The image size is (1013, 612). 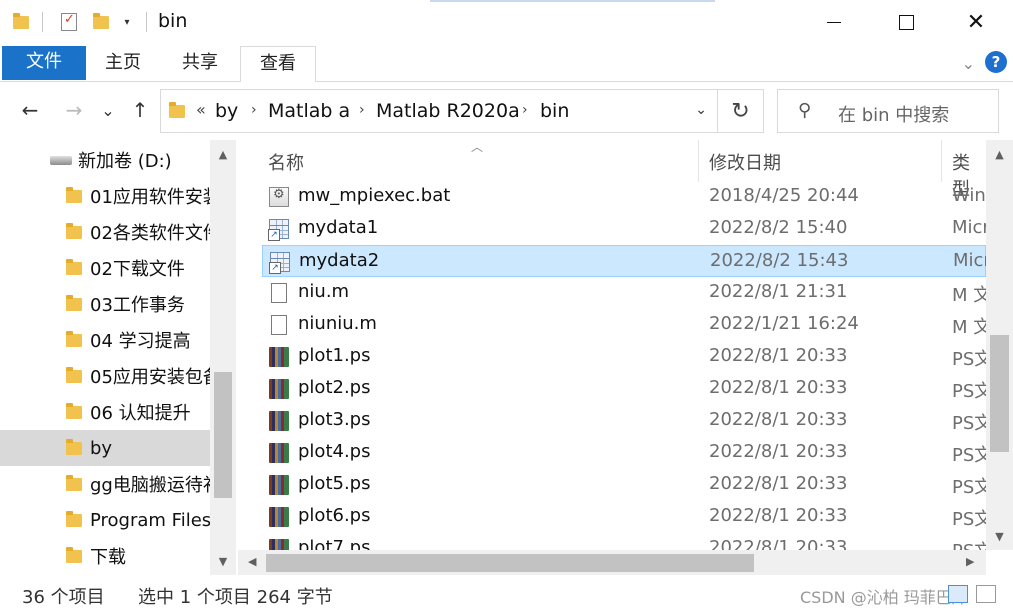 What do you see at coordinates (101, 22) in the screenshot?
I see `new-folder-icon` at bounding box center [101, 22].